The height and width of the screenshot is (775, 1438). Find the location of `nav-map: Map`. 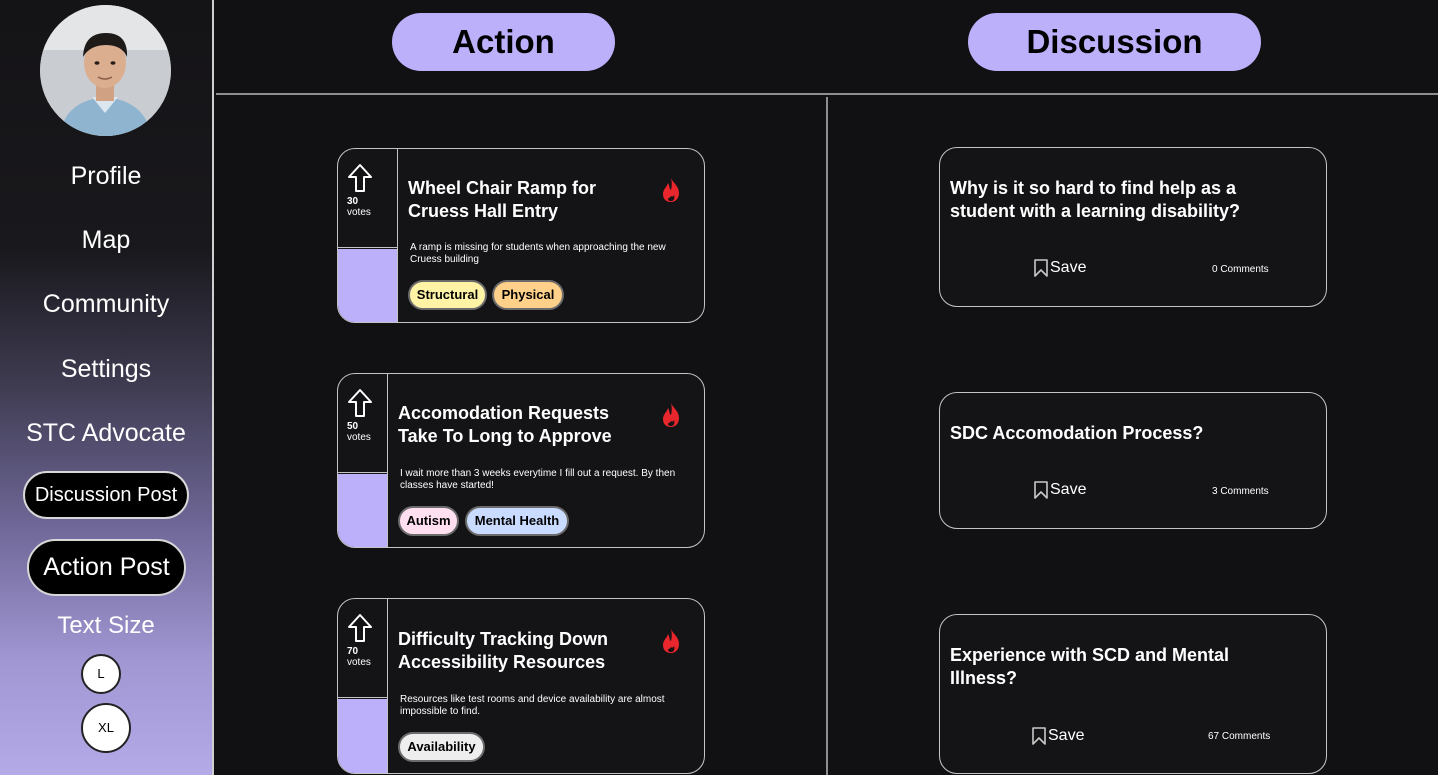

nav-map: Map is located at coordinates (106, 240).